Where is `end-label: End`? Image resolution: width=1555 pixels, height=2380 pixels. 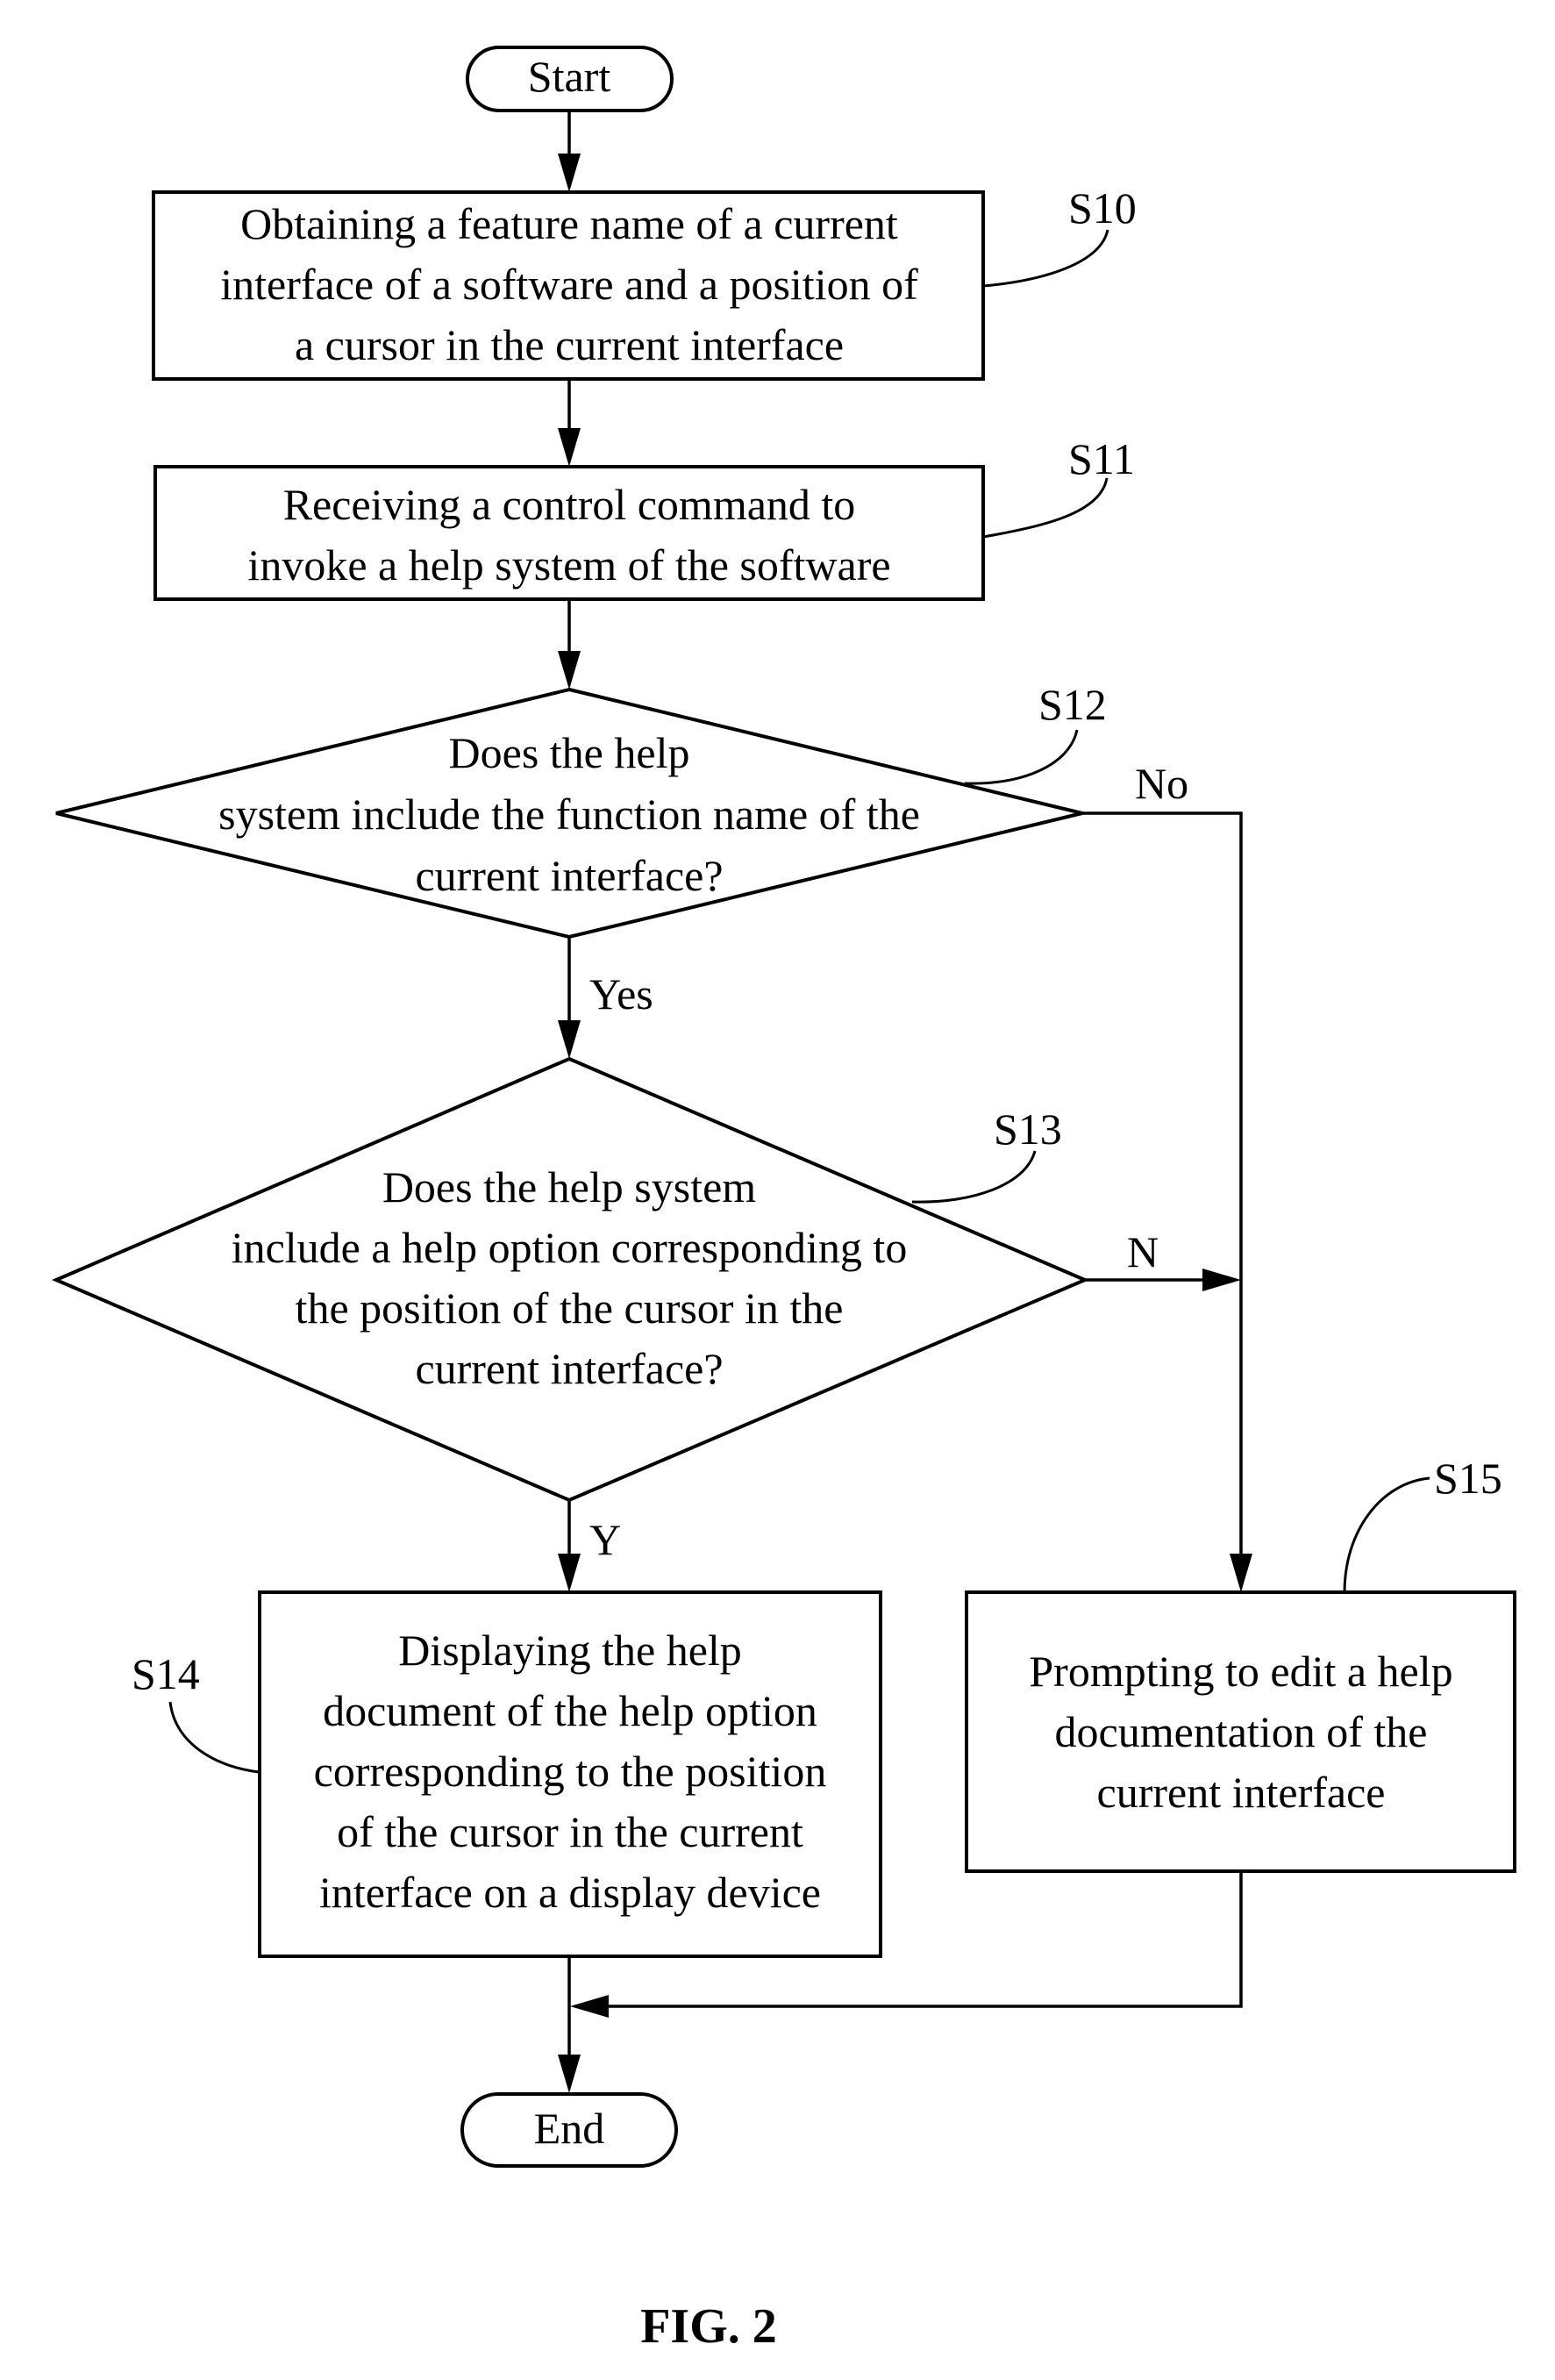 end-label: End is located at coordinates (569, 2128).